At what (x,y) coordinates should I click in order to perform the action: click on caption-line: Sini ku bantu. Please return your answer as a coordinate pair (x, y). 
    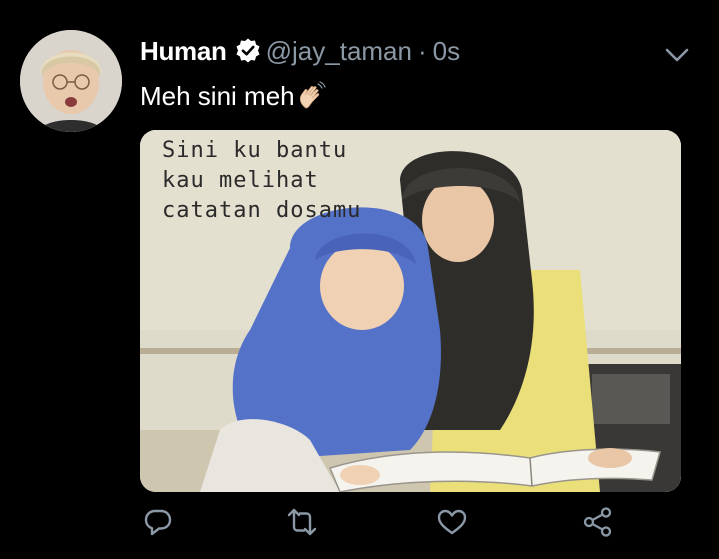
    Looking at the image, I should click on (255, 150).